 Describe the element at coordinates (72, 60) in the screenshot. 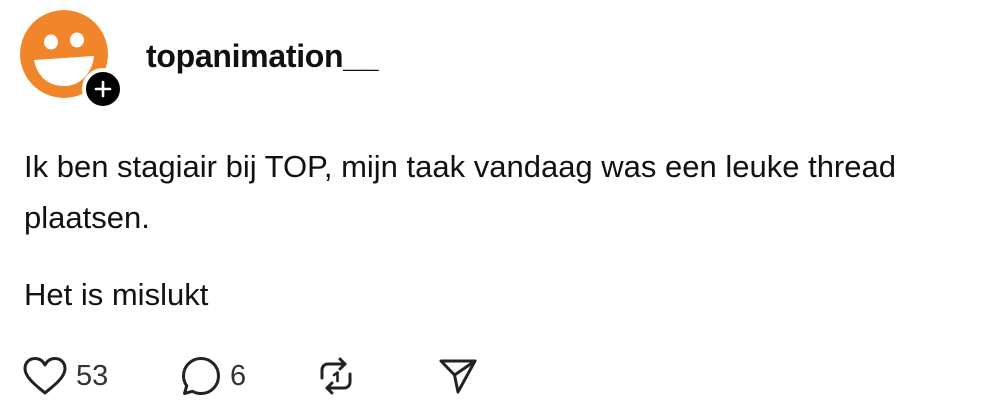

I see `avatar-container` at that location.